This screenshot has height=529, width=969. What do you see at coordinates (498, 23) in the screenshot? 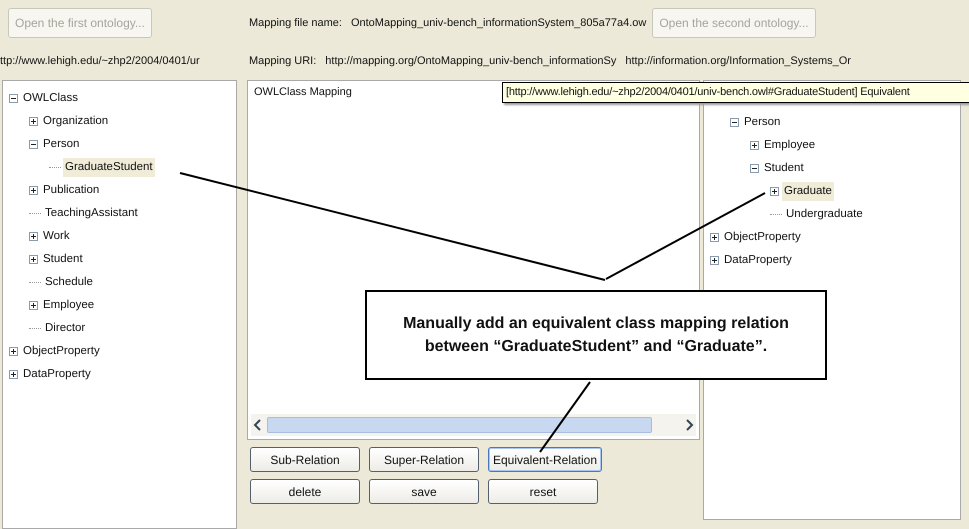
I see `mapping-file-name: OntoMapping_univ-bench_informationSystem_805a77a4.ow` at bounding box center [498, 23].